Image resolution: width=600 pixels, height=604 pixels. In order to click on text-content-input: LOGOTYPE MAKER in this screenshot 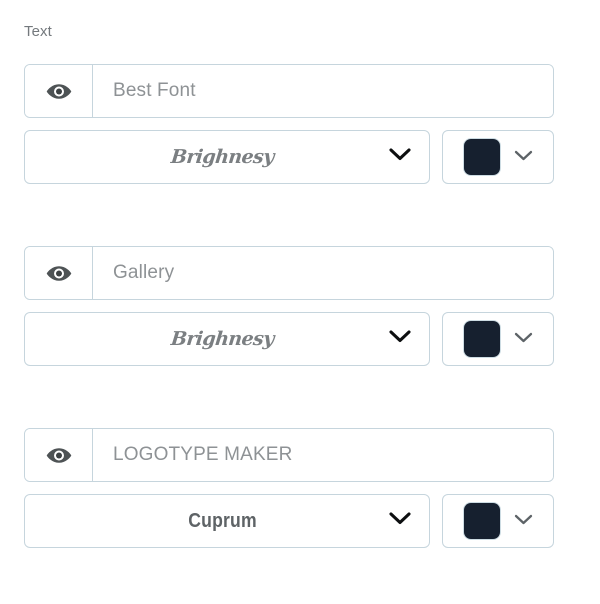, I will do `click(323, 455)`.